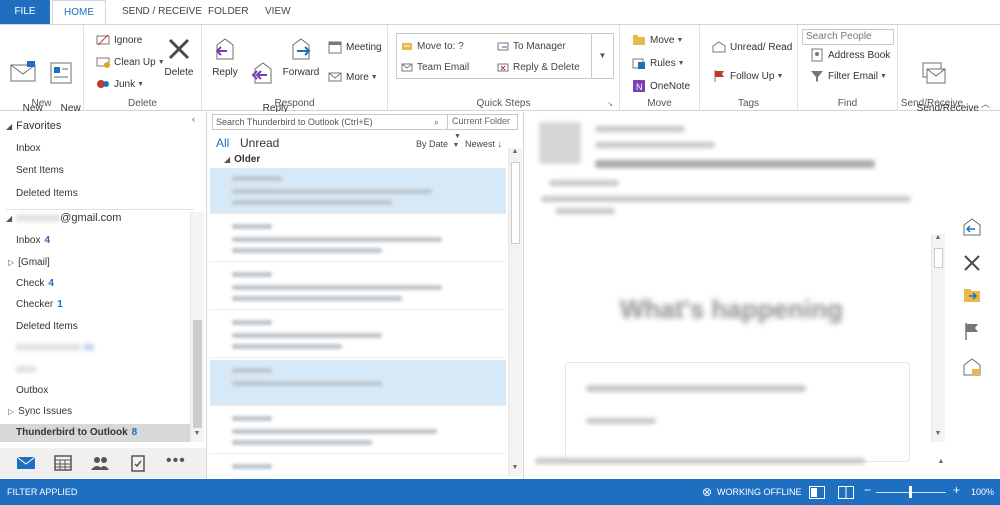  I want to click on favorite-sent-items: Sent Items, so click(40, 170).